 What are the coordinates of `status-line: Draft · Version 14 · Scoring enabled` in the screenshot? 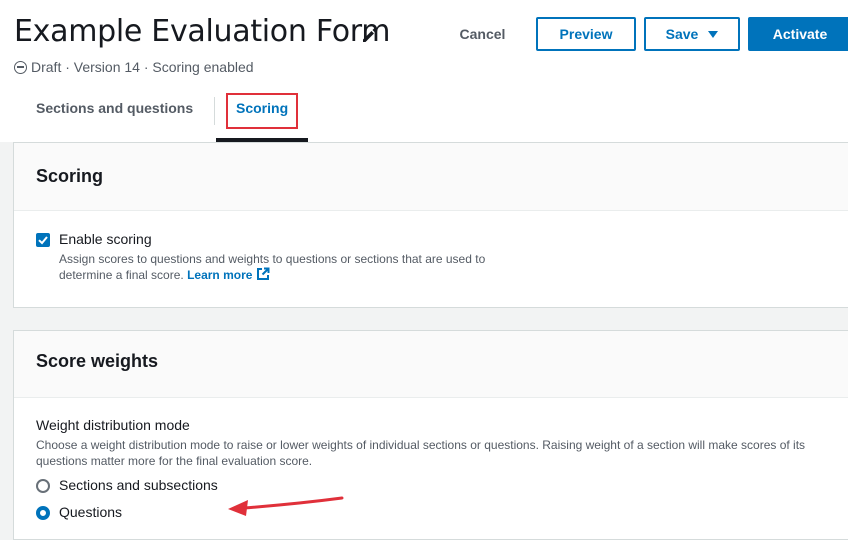 It's located at (134, 67).